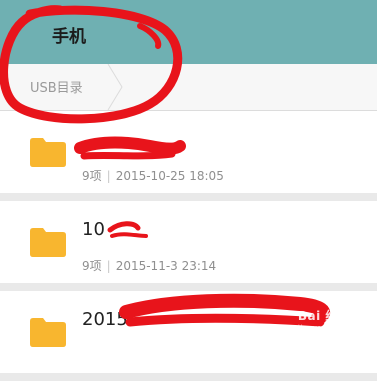 Image resolution: width=377 pixels, height=381 pixels. What do you see at coordinates (115, 87) in the screenshot?
I see `chevron-right-icon` at bounding box center [115, 87].